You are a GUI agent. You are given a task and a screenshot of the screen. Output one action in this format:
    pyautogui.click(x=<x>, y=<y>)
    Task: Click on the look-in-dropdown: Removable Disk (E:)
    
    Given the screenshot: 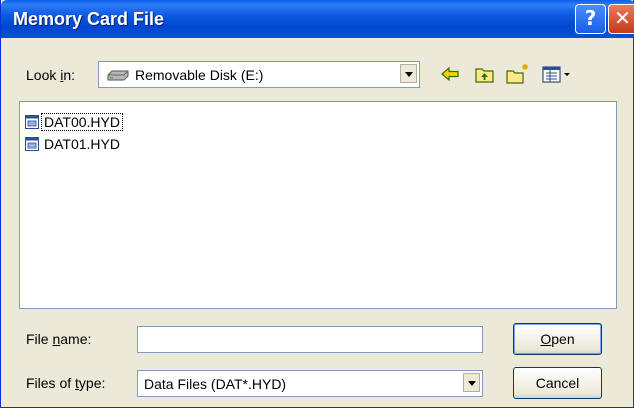 What is the action you would take?
    pyautogui.click(x=259, y=74)
    